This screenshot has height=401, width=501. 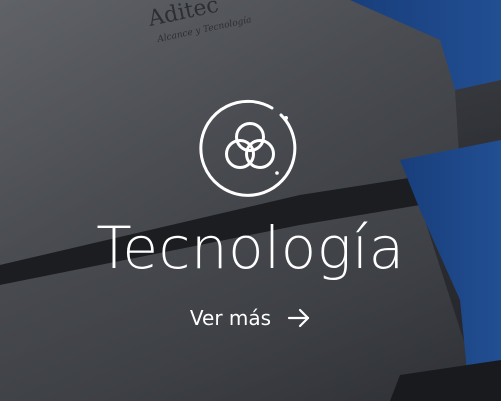 I want to click on card-title: Tecnología, so click(x=250, y=248).